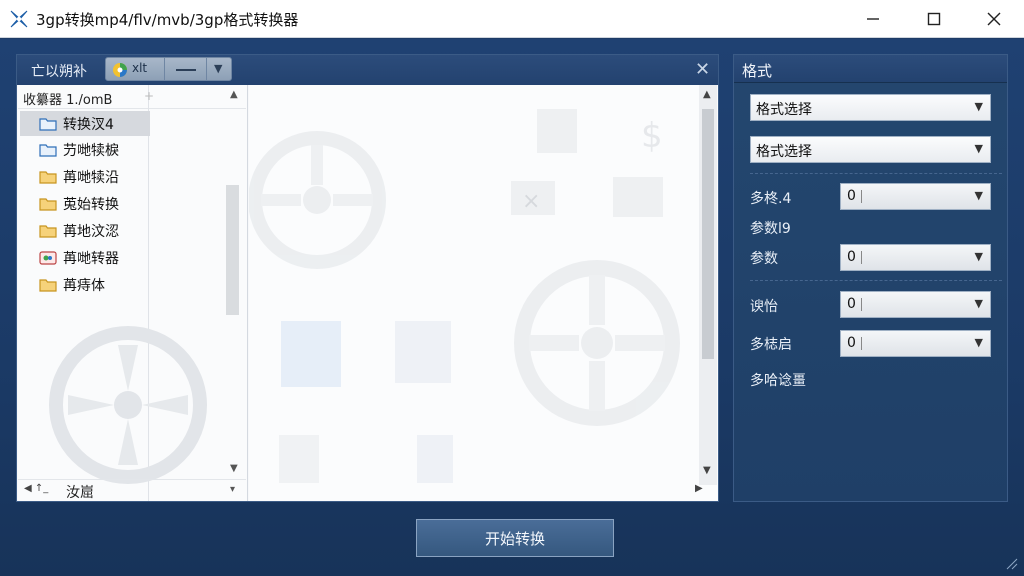  What do you see at coordinates (128, 405) in the screenshot?
I see `film-reel-watermark-icon` at bounding box center [128, 405].